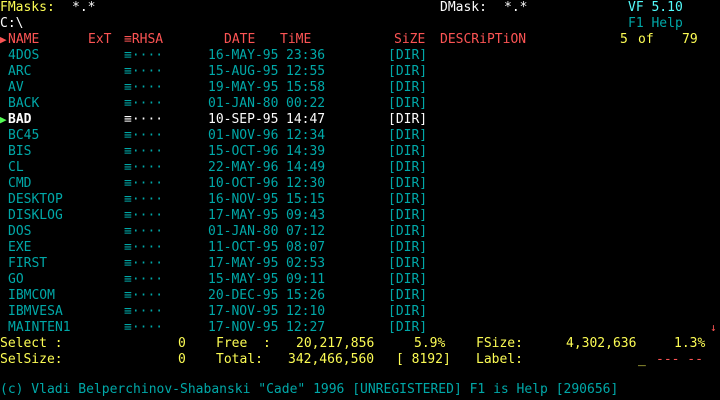 This screenshot has width=720, height=400. What do you see at coordinates (19, 184) in the screenshot?
I see `file-name: CMD` at bounding box center [19, 184].